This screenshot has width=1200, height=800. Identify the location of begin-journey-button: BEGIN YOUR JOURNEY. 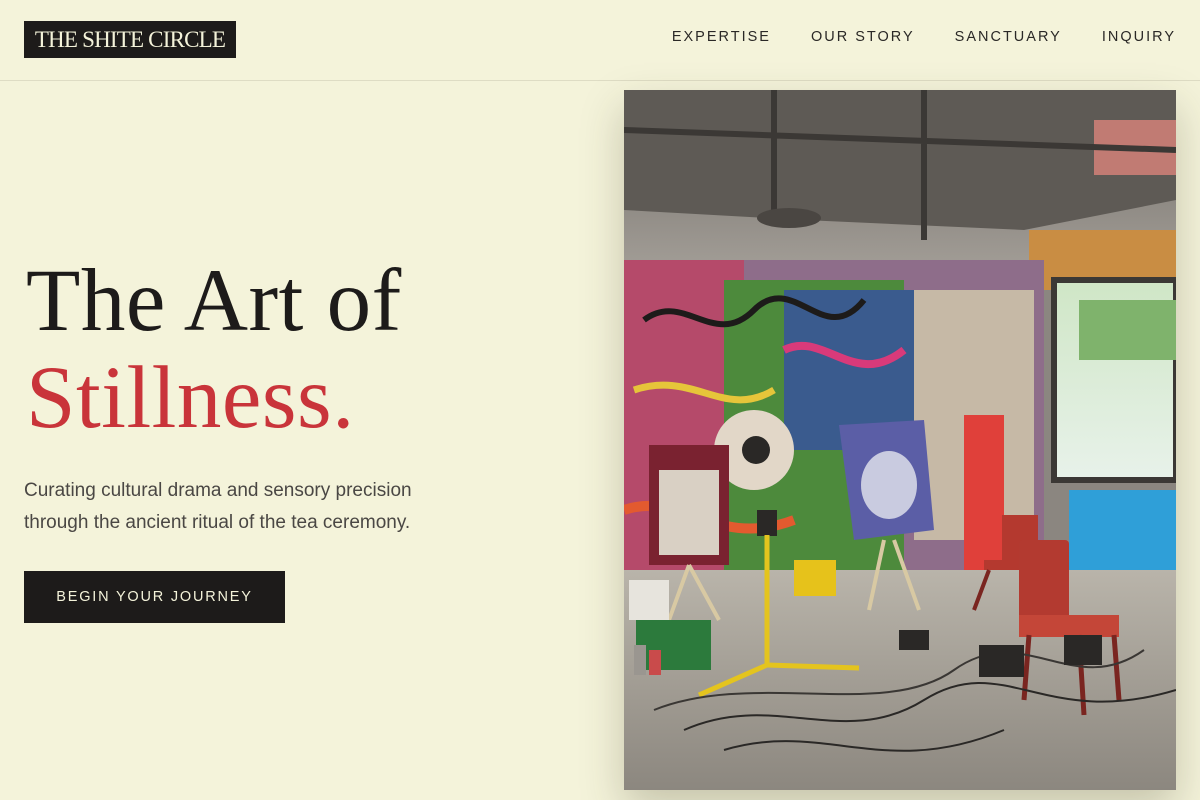
(154, 597).